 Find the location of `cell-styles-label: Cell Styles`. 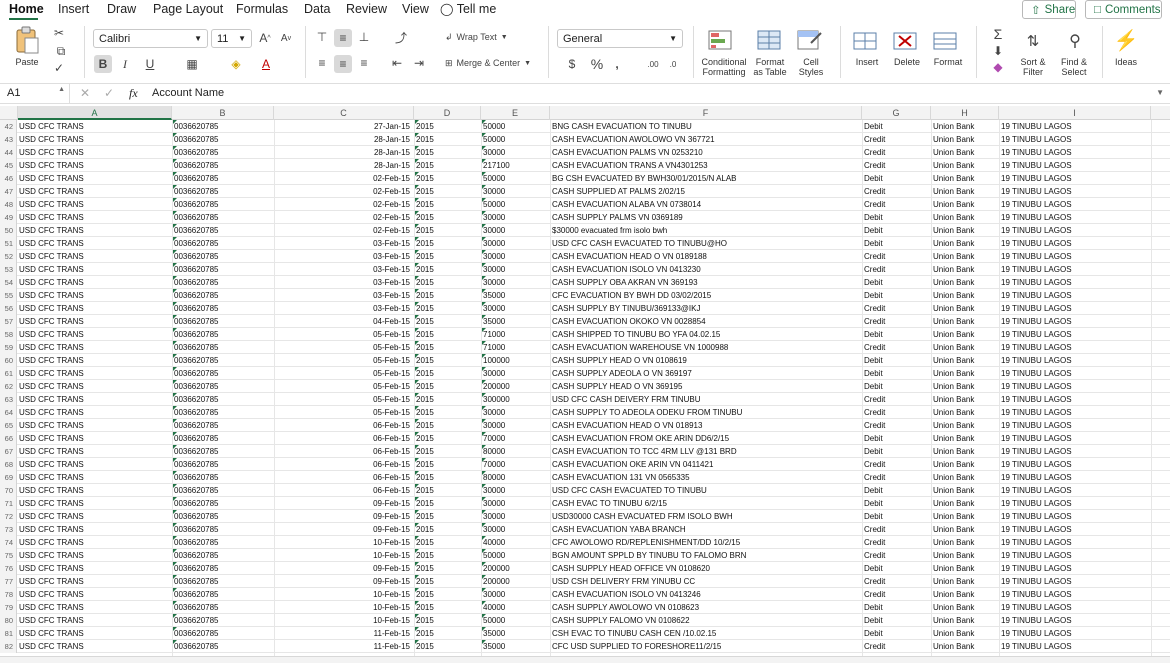

cell-styles-label: Cell Styles is located at coordinates (811, 67).